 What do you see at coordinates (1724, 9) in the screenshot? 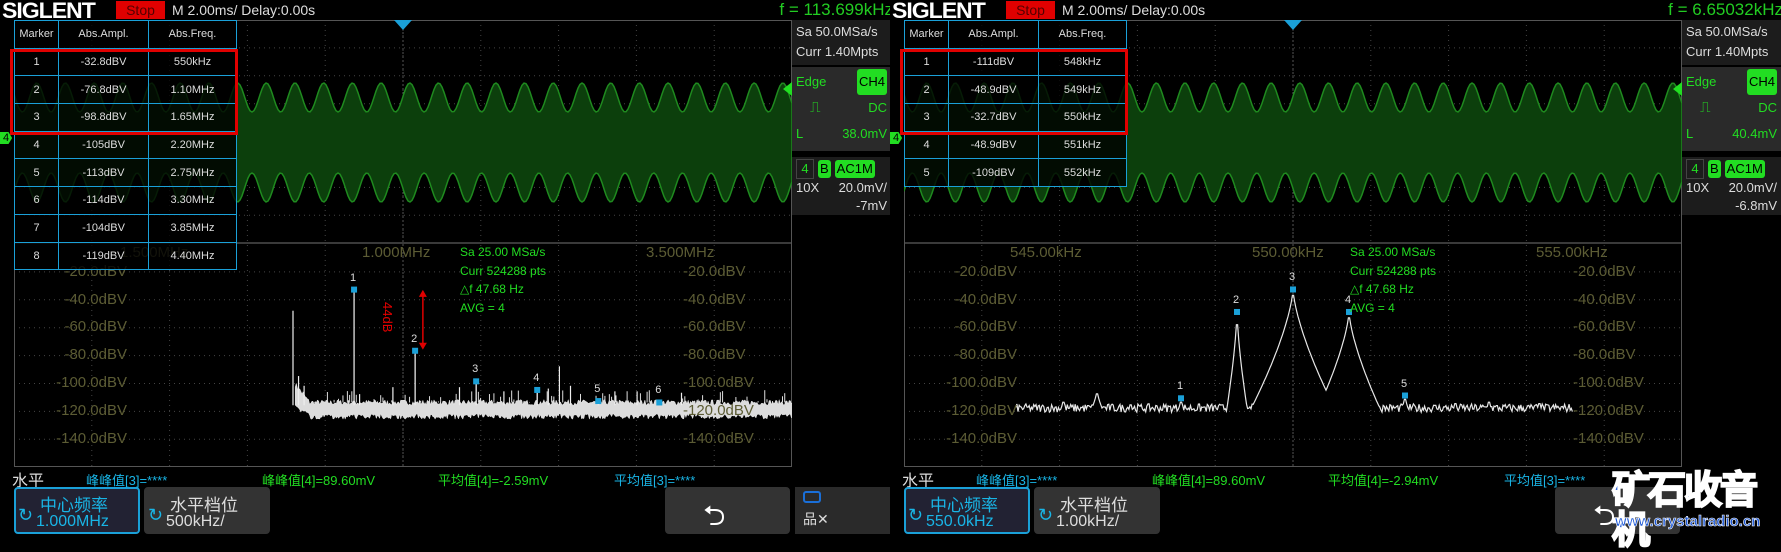
I see `frequency-counter: f = 6.65032kHz` at bounding box center [1724, 9].